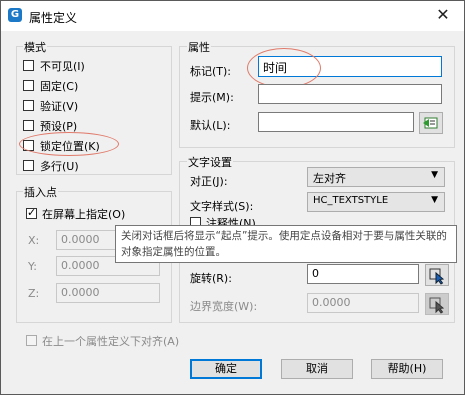 Image resolution: width=465 pixels, height=395 pixels. I want to click on rotation-label: 旋转(R):, so click(211, 278).